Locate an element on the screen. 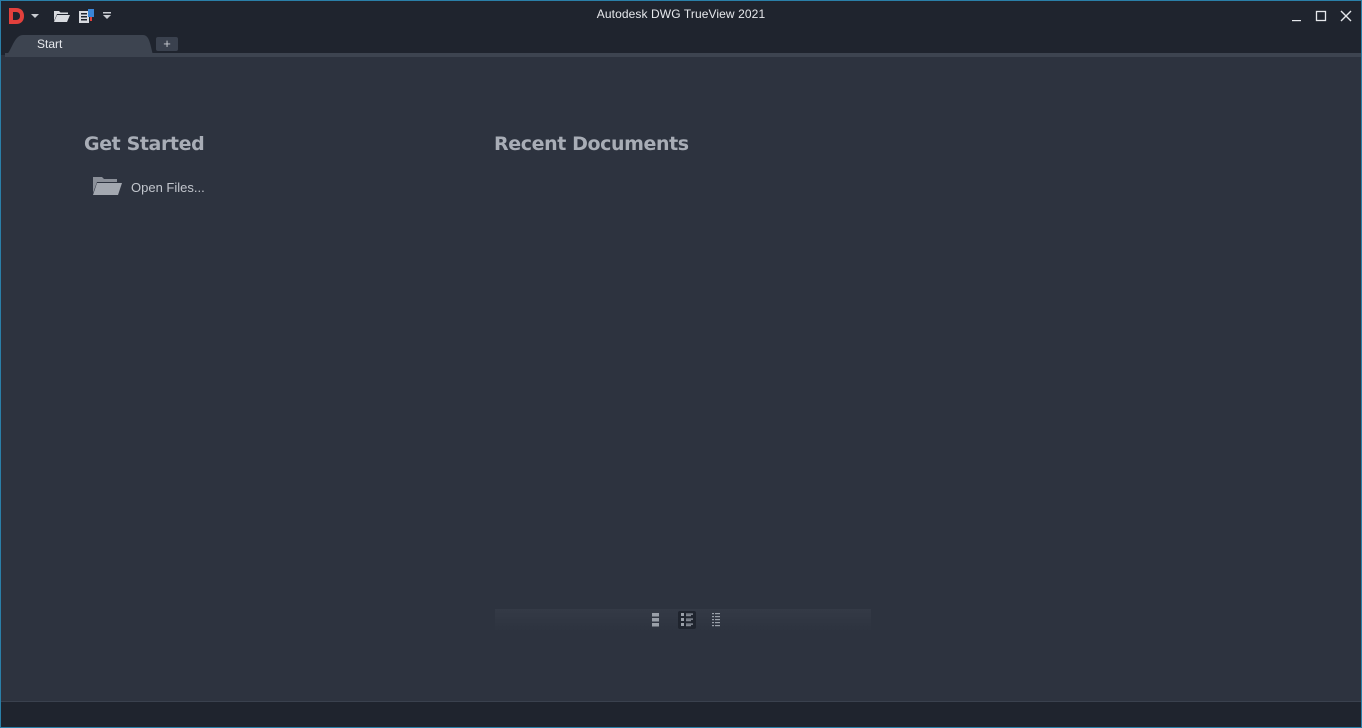 The image size is (1362, 728). recent-view-toolbar is located at coordinates (683, 620).